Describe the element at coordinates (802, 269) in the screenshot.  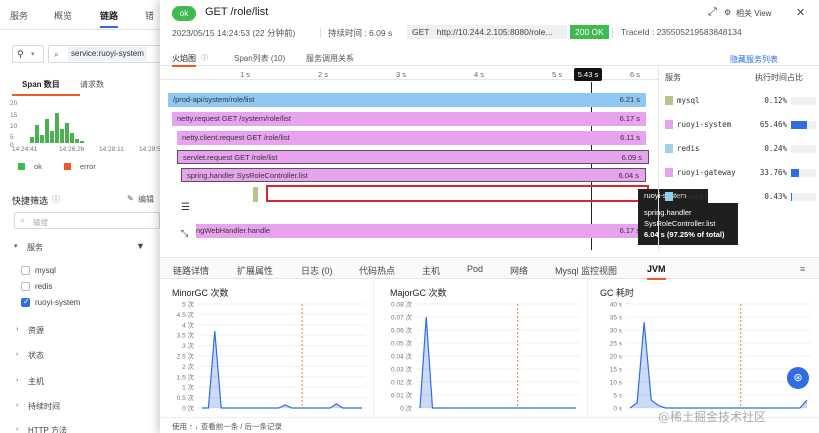
I see `settings-icon: ≡` at that location.